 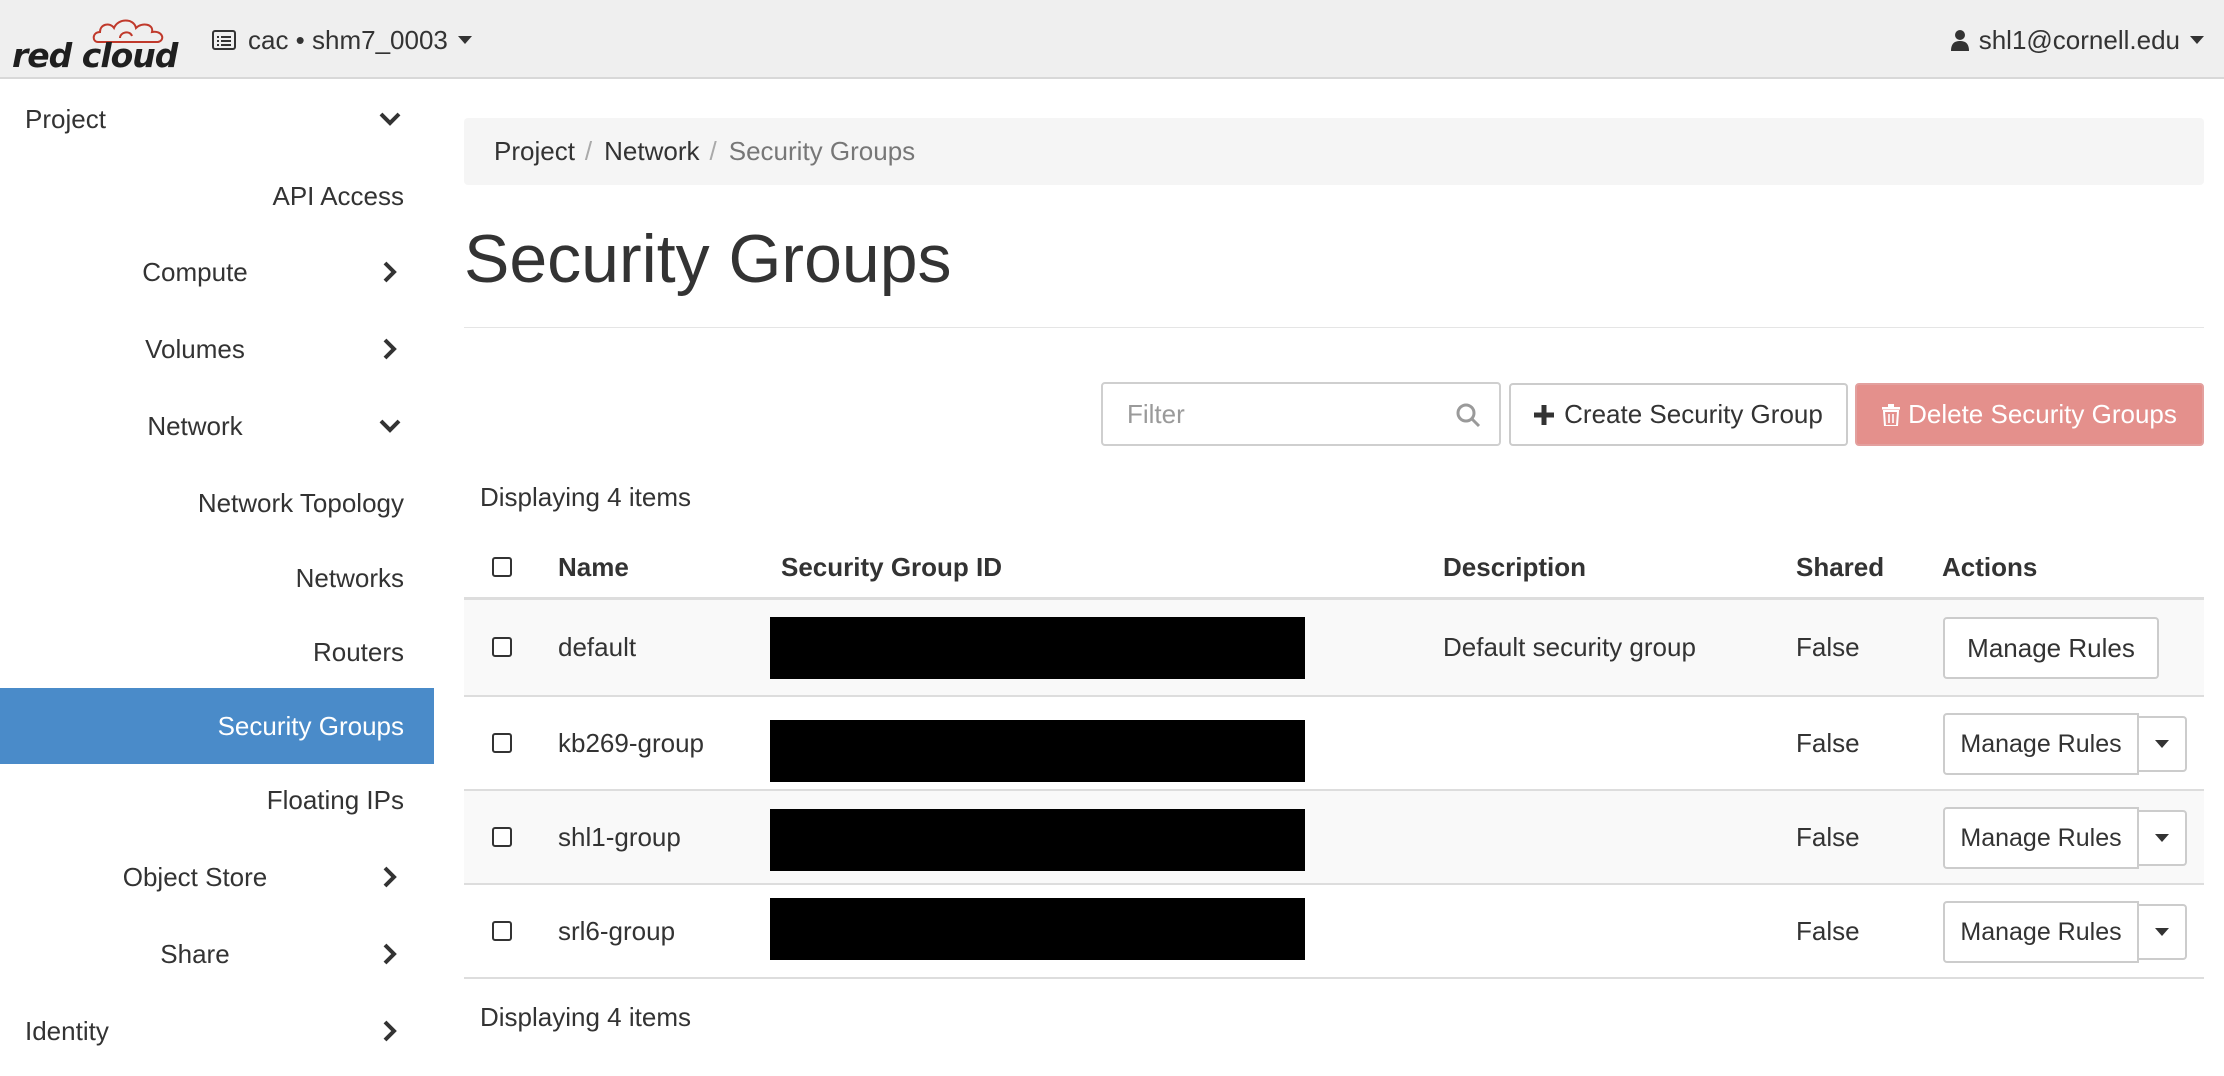 I want to click on user-icon, so click(x=1959, y=40).